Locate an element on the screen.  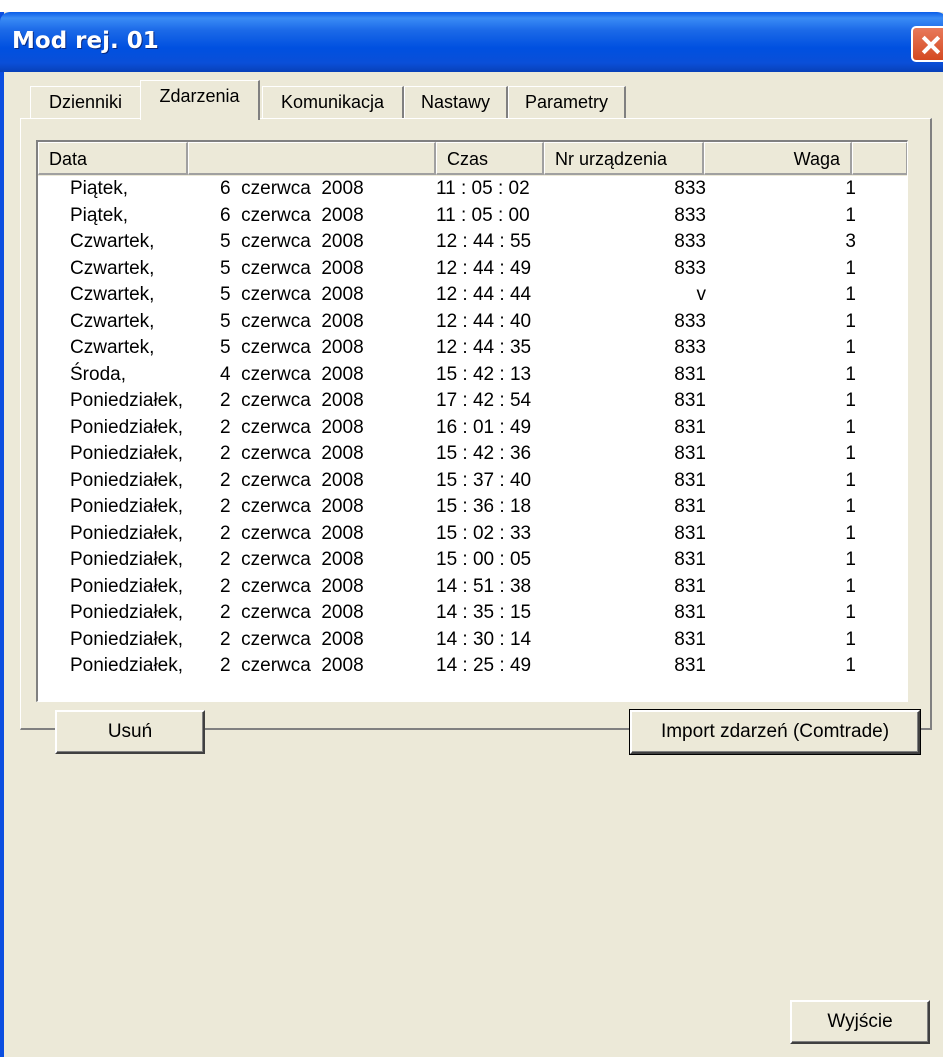
tab-komunikacja: Komunikacja is located at coordinates (333, 102).